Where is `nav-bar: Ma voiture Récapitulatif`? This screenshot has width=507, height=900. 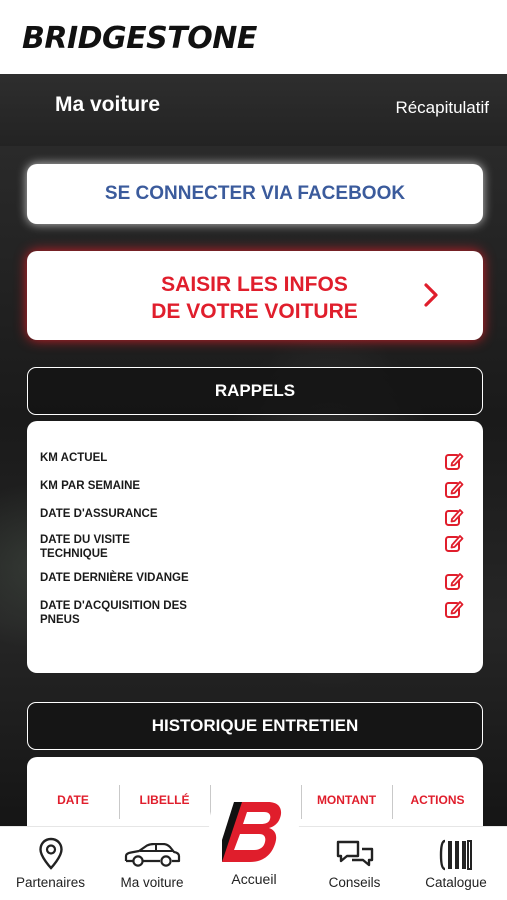 nav-bar: Ma voiture Récapitulatif is located at coordinates (253, 110).